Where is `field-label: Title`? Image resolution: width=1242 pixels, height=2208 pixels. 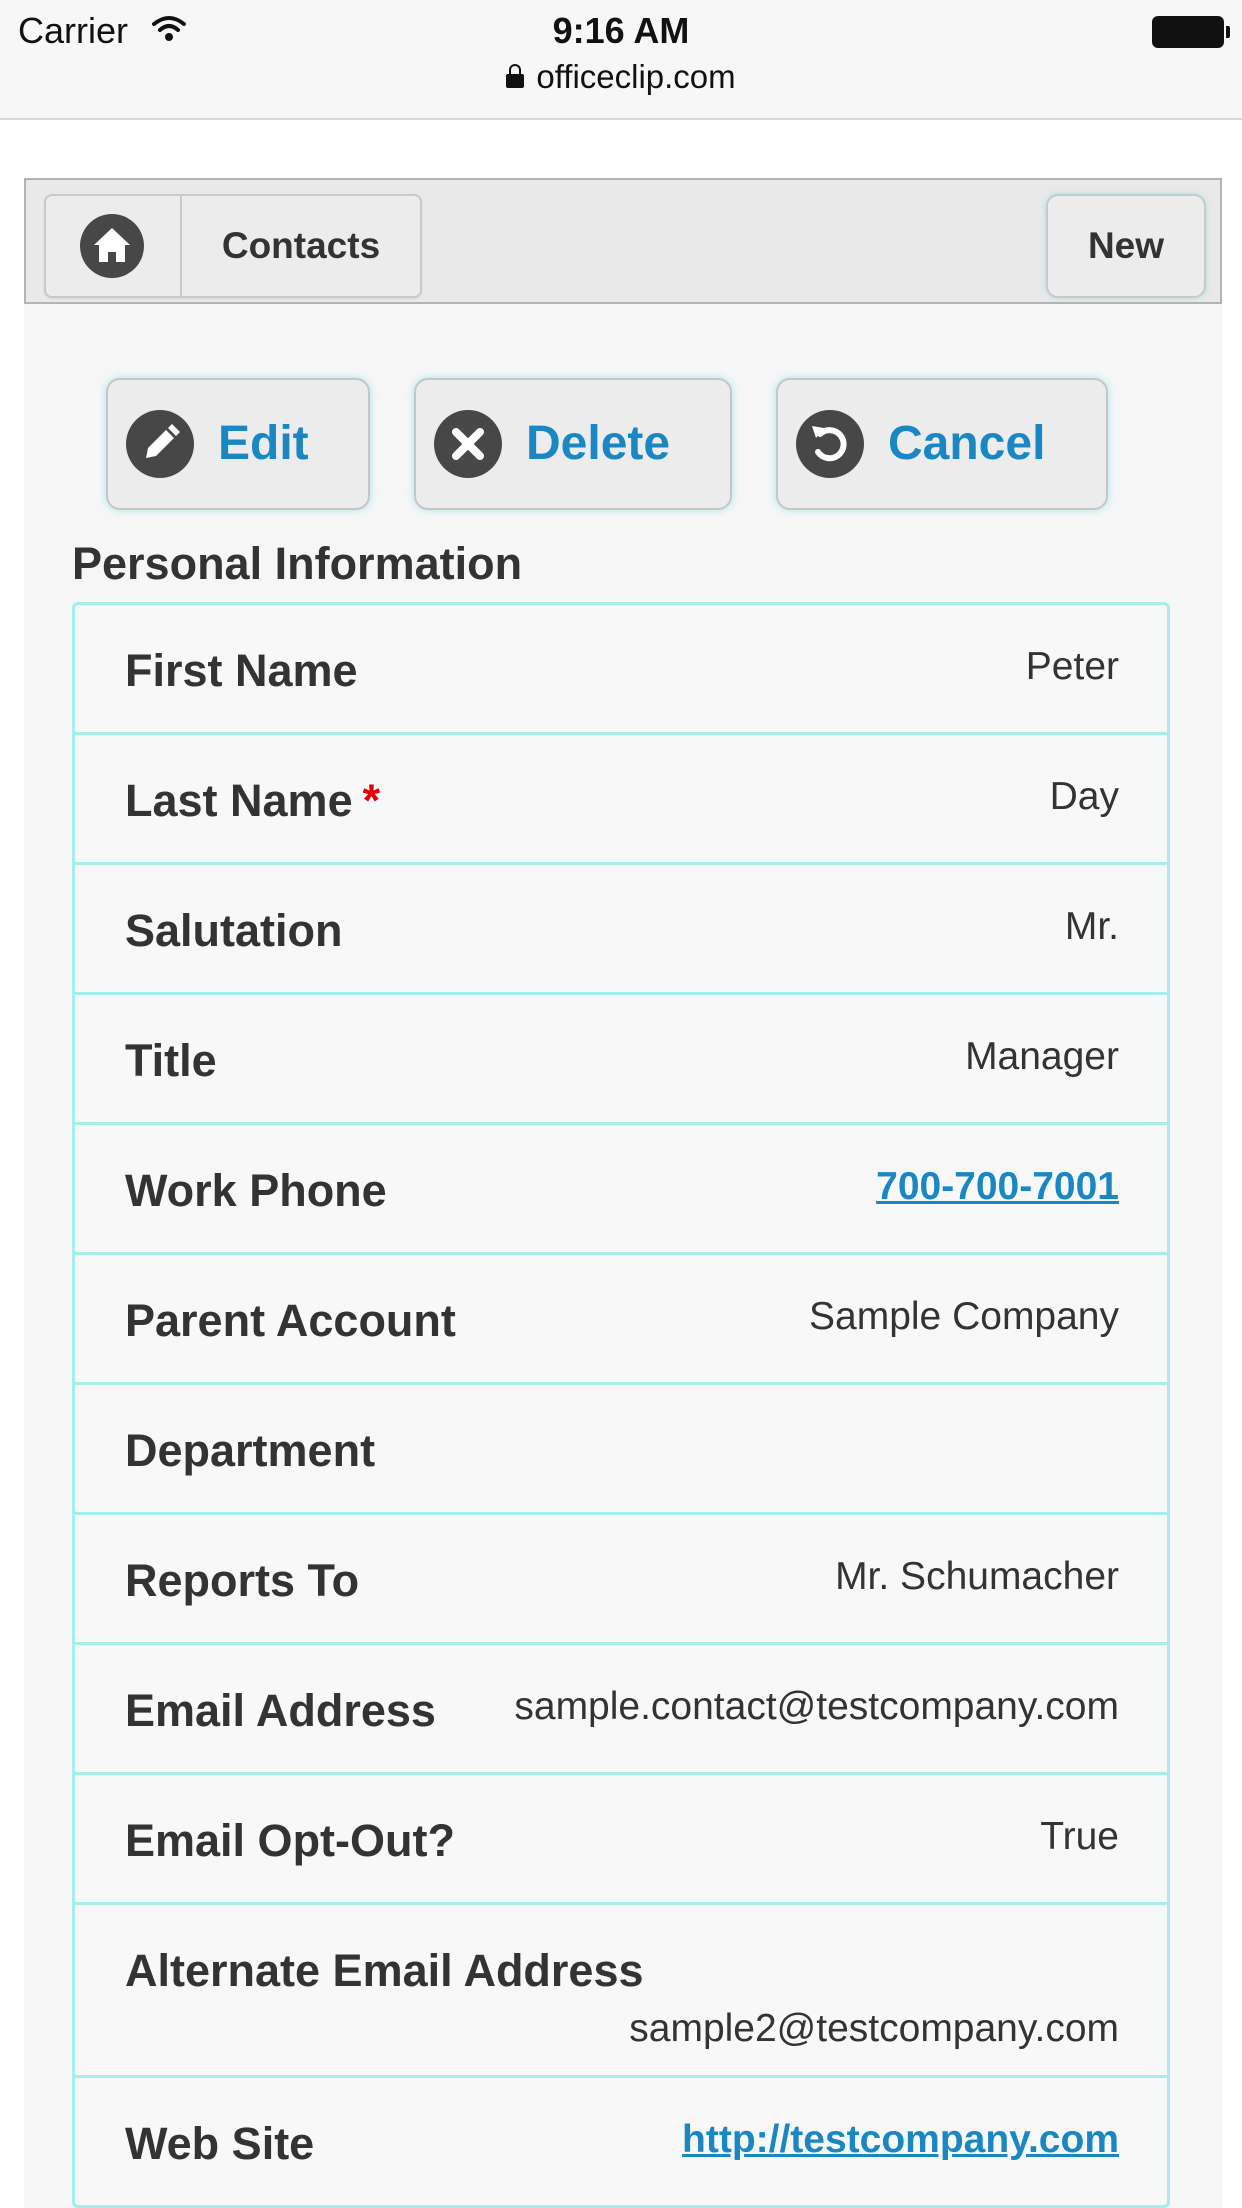 field-label: Title is located at coordinates (171, 1060).